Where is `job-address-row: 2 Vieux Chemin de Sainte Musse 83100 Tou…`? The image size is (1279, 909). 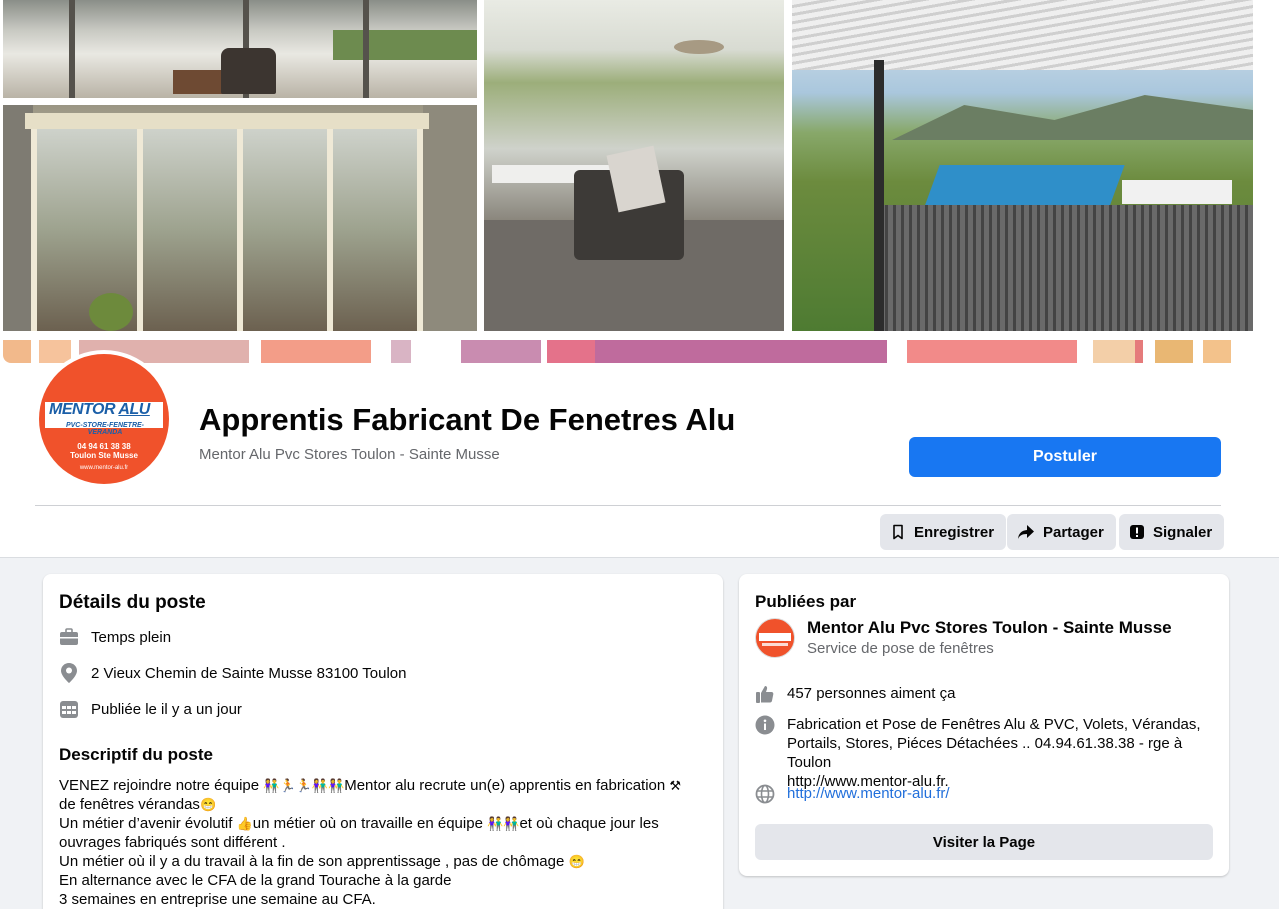
job-address-row: 2 Vieux Chemin de Sainte Musse 83100 Tou… is located at coordinates (233, 673).